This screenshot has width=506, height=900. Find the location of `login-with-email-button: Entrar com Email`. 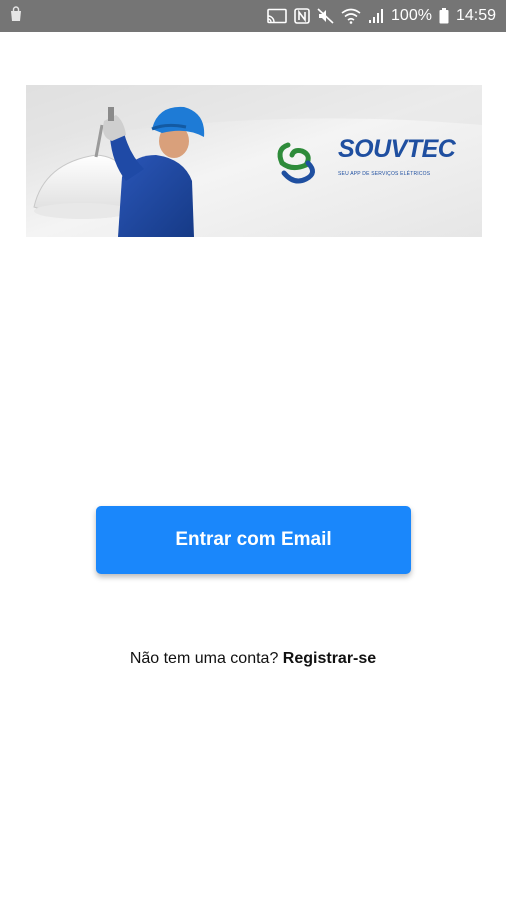

login-with-email-button: Entrar com Email is located at coordinates (253, 540).